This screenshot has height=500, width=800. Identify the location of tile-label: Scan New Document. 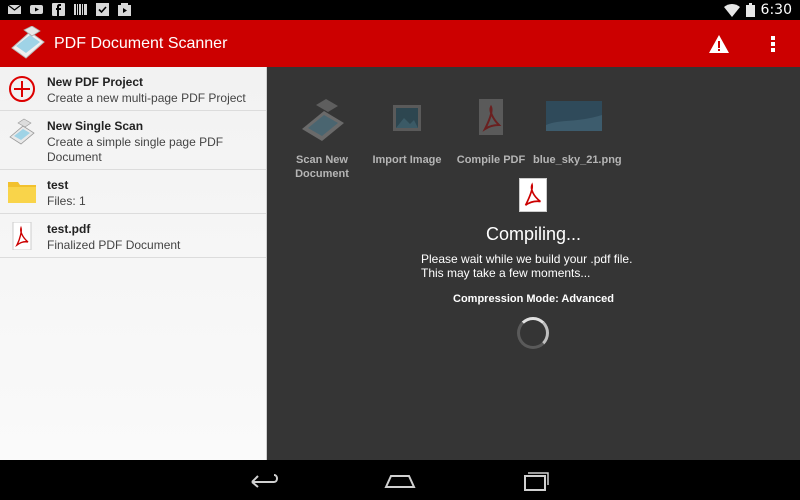
(322, 167).